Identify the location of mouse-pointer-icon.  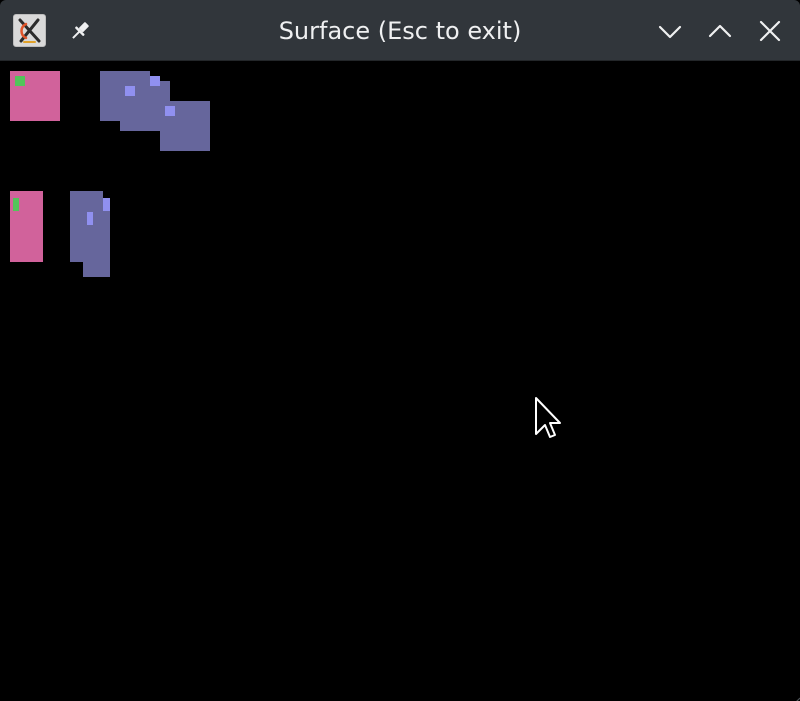
(548, 418).